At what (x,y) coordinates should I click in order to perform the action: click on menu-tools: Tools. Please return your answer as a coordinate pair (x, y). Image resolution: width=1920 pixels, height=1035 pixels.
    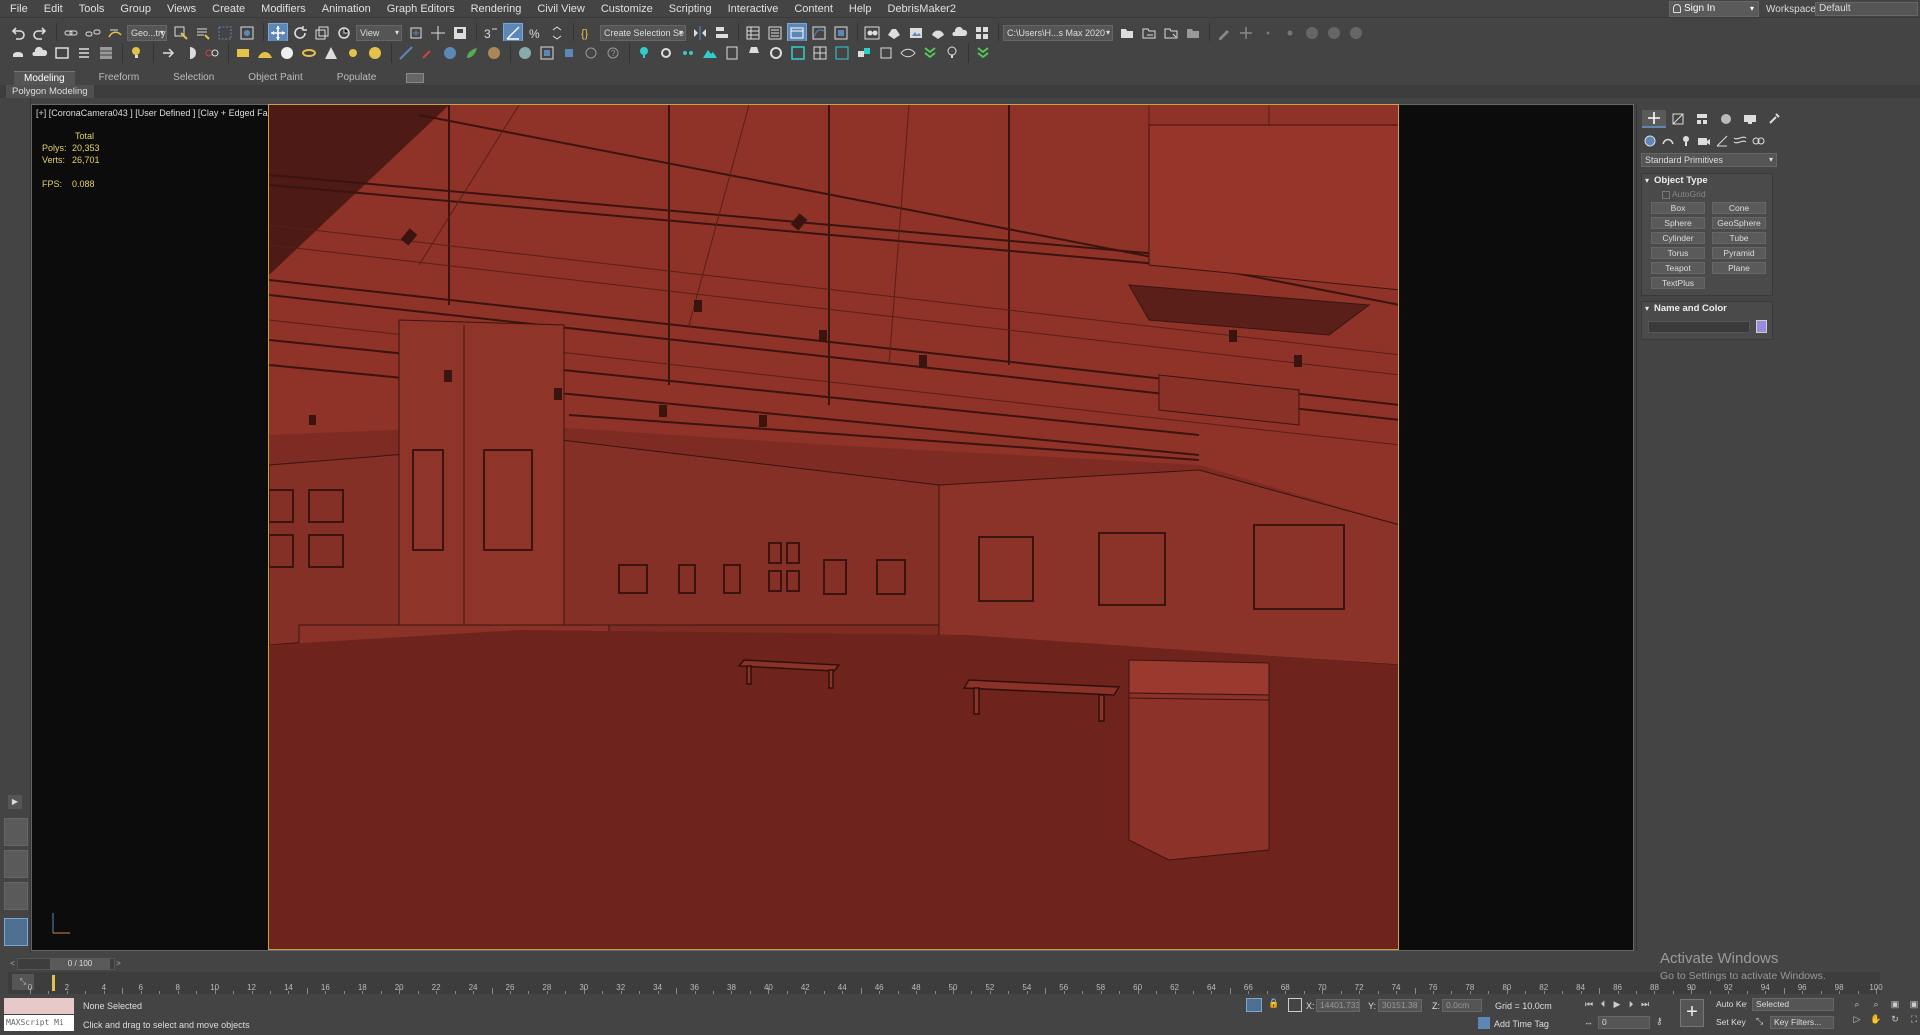
    Looking at the image, I should click on (92, 9).